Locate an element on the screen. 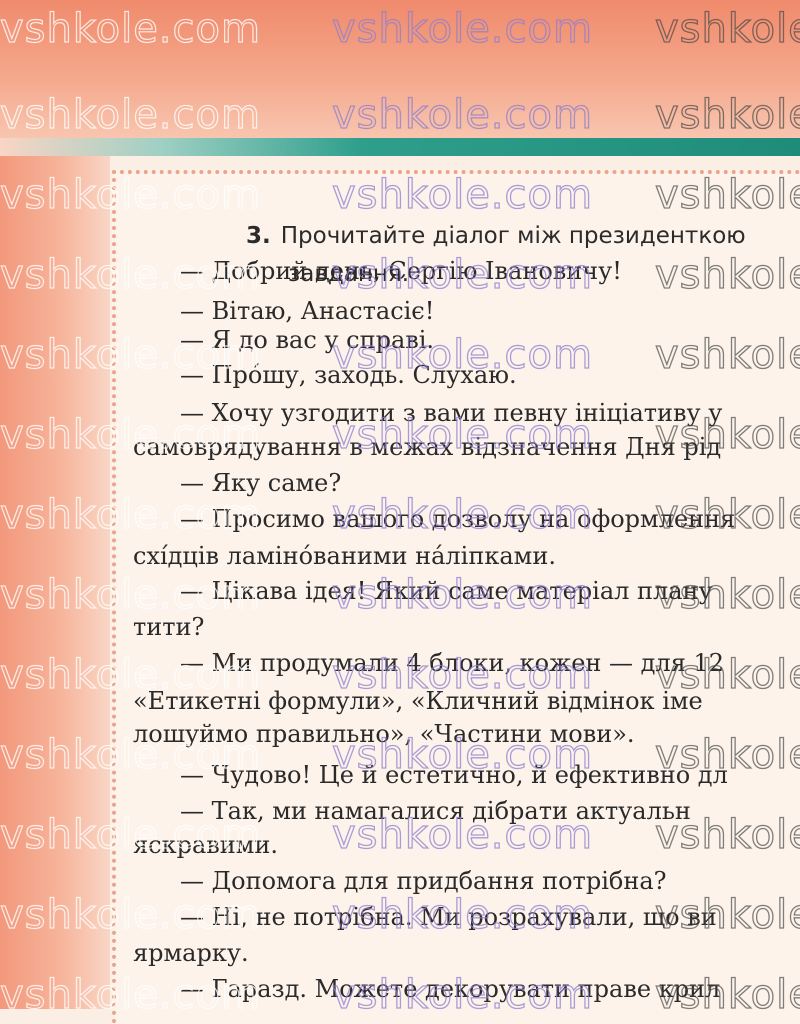  task-heading: 3. Прочитайте діалог між президенткою is located at coordinates (523, 236).